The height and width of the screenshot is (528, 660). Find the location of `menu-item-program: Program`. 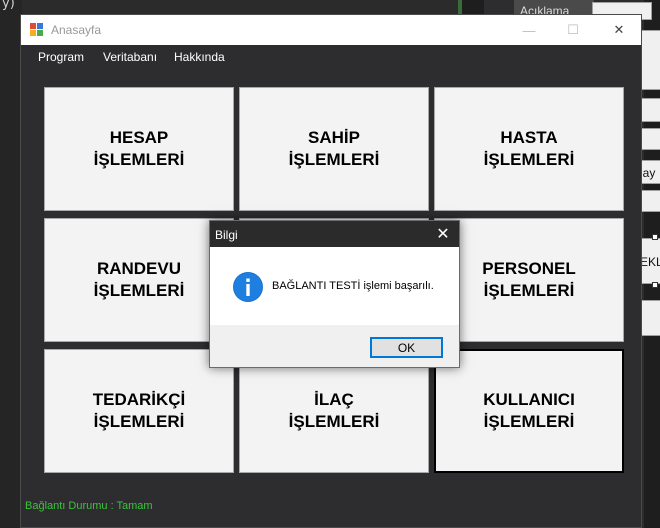

menu-item-program: Program is located at coordinates (61, 57).